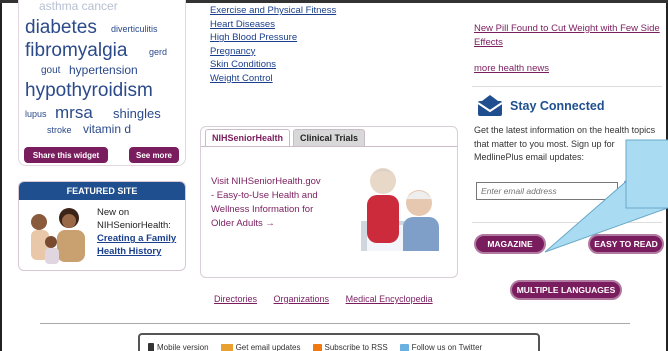 The image size is (668, 351). I want to click on featured-line-new-on: New on, so click(113, 212).